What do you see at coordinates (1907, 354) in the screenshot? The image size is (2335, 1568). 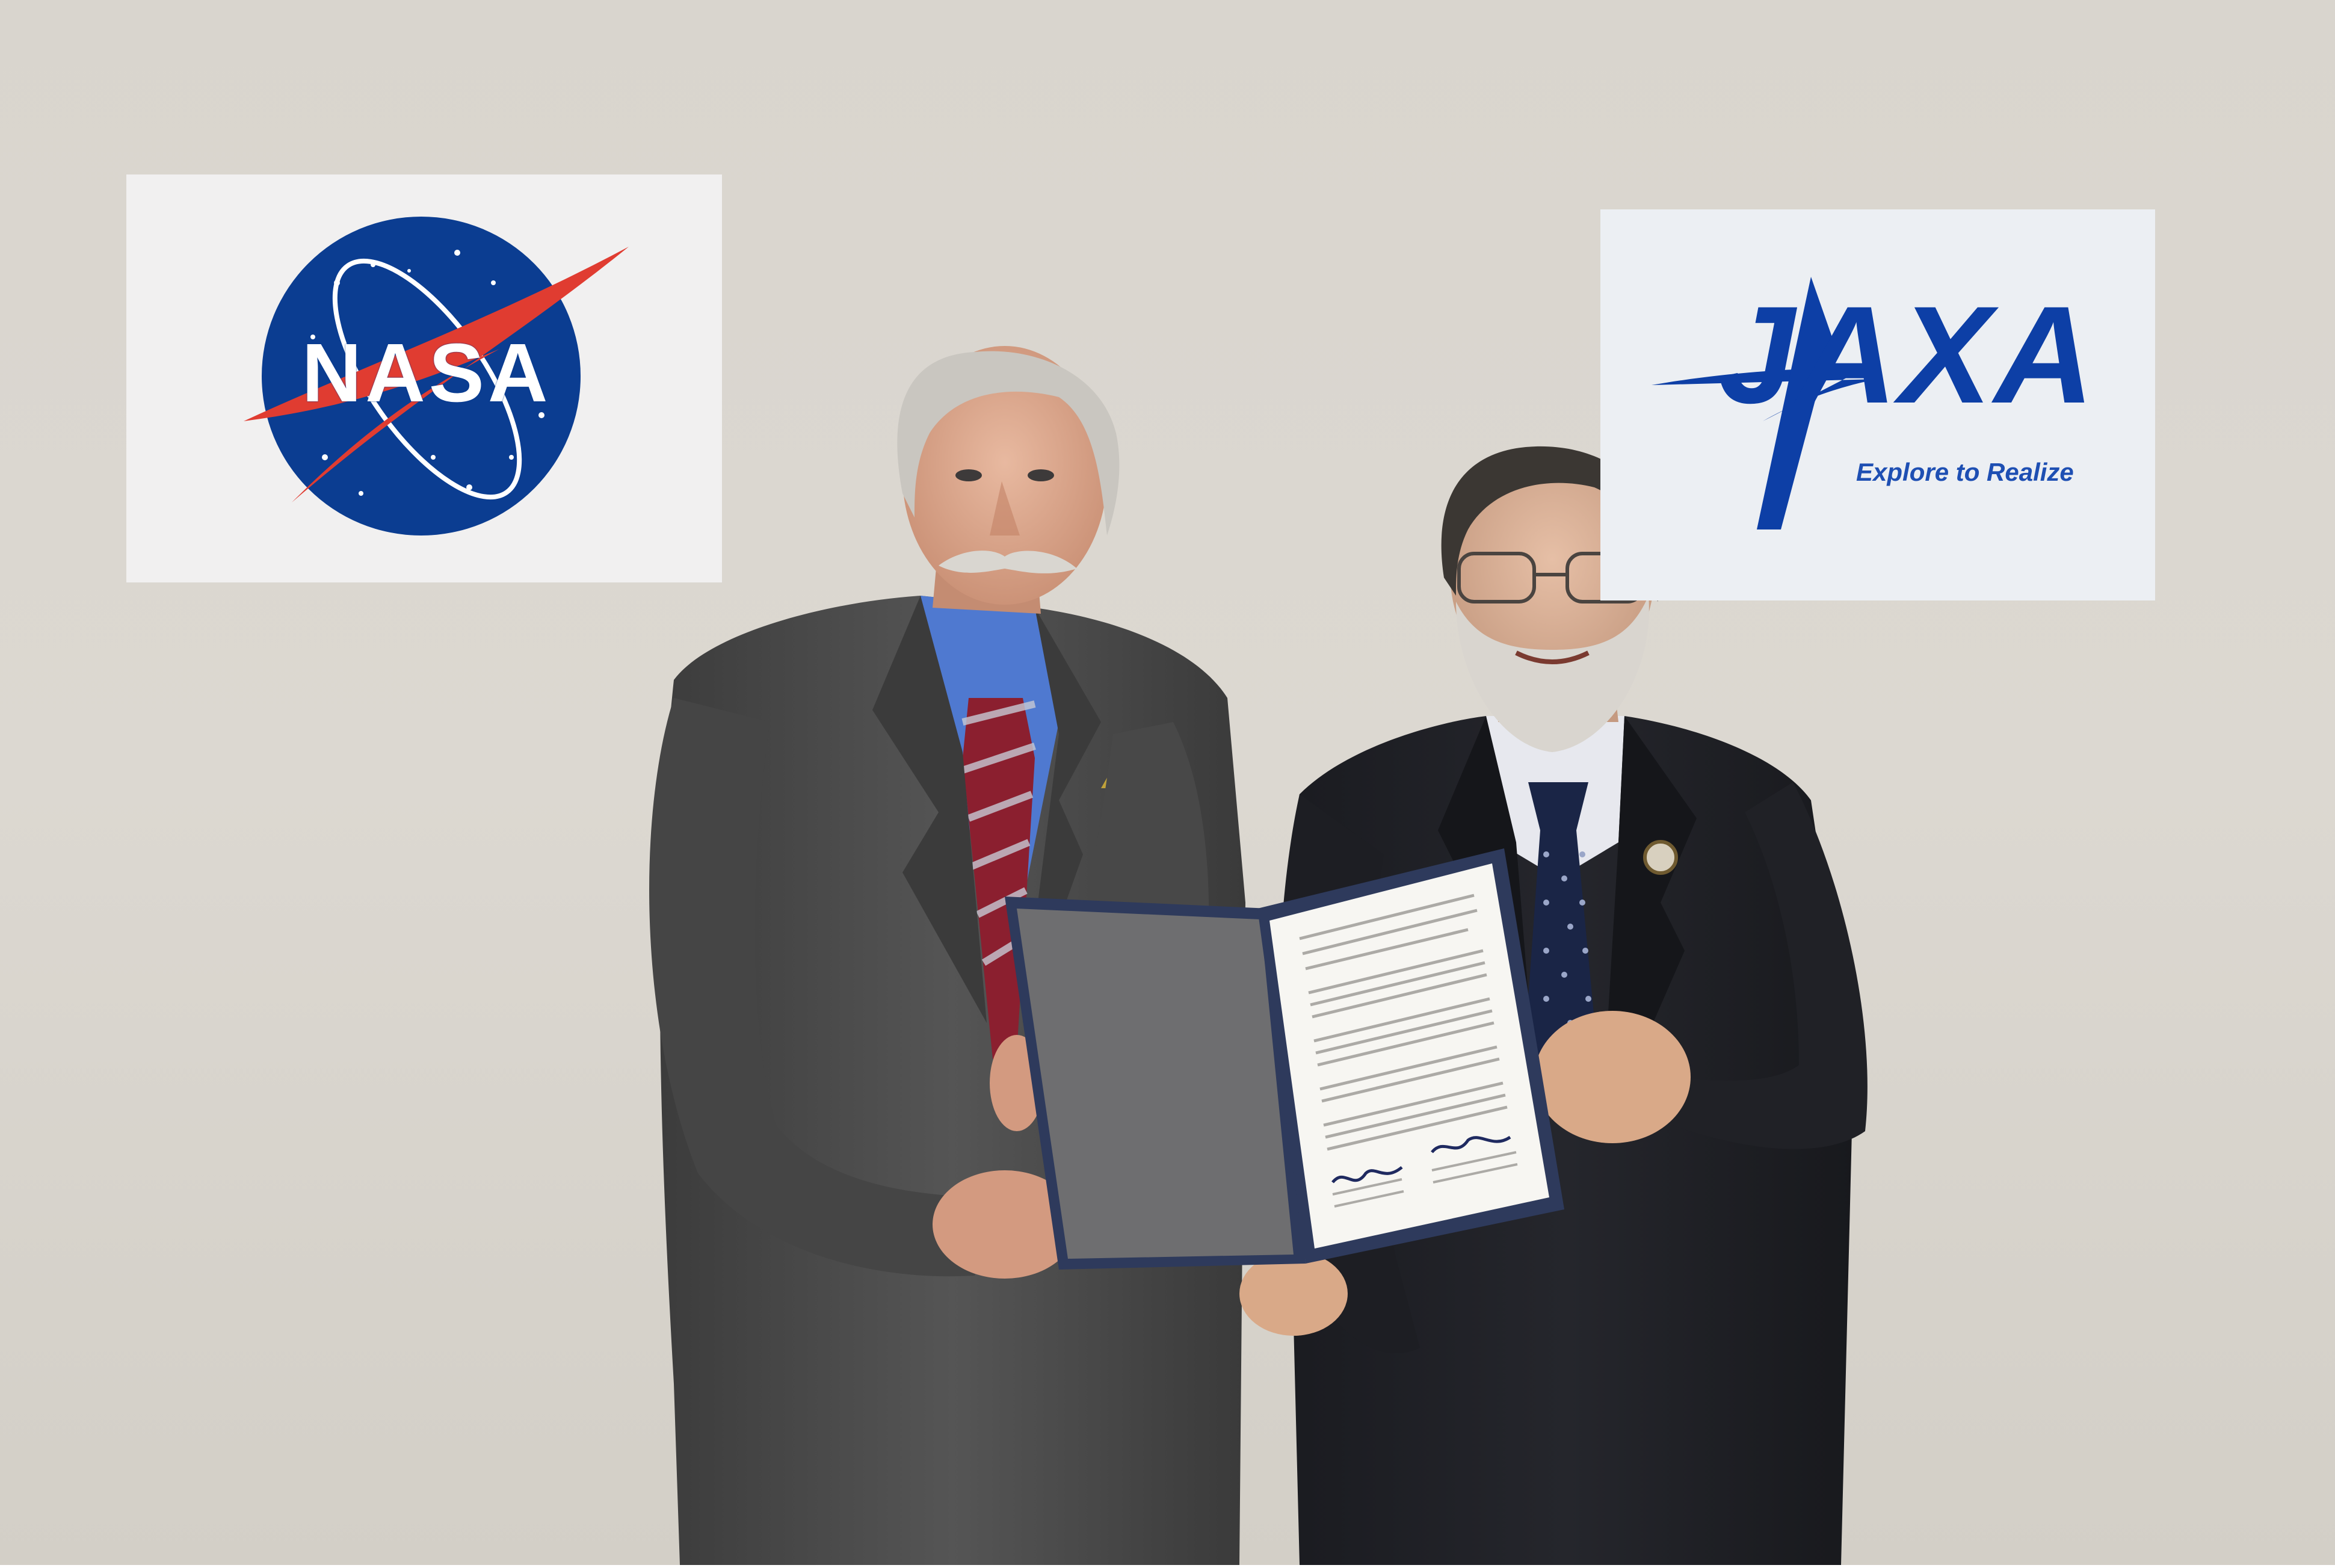 I see `jaxa-wordmark: JAXA` at bounding box center [1907, 354].